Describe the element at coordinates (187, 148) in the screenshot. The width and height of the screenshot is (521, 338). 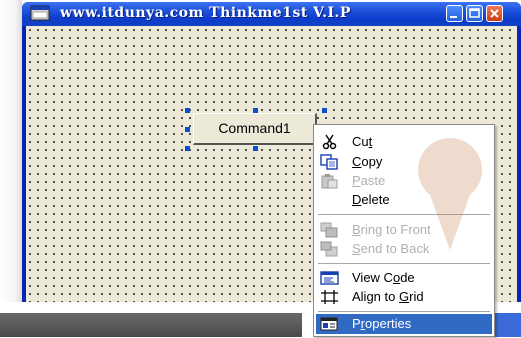
I see `resize-handle-bottom-left` at that location.